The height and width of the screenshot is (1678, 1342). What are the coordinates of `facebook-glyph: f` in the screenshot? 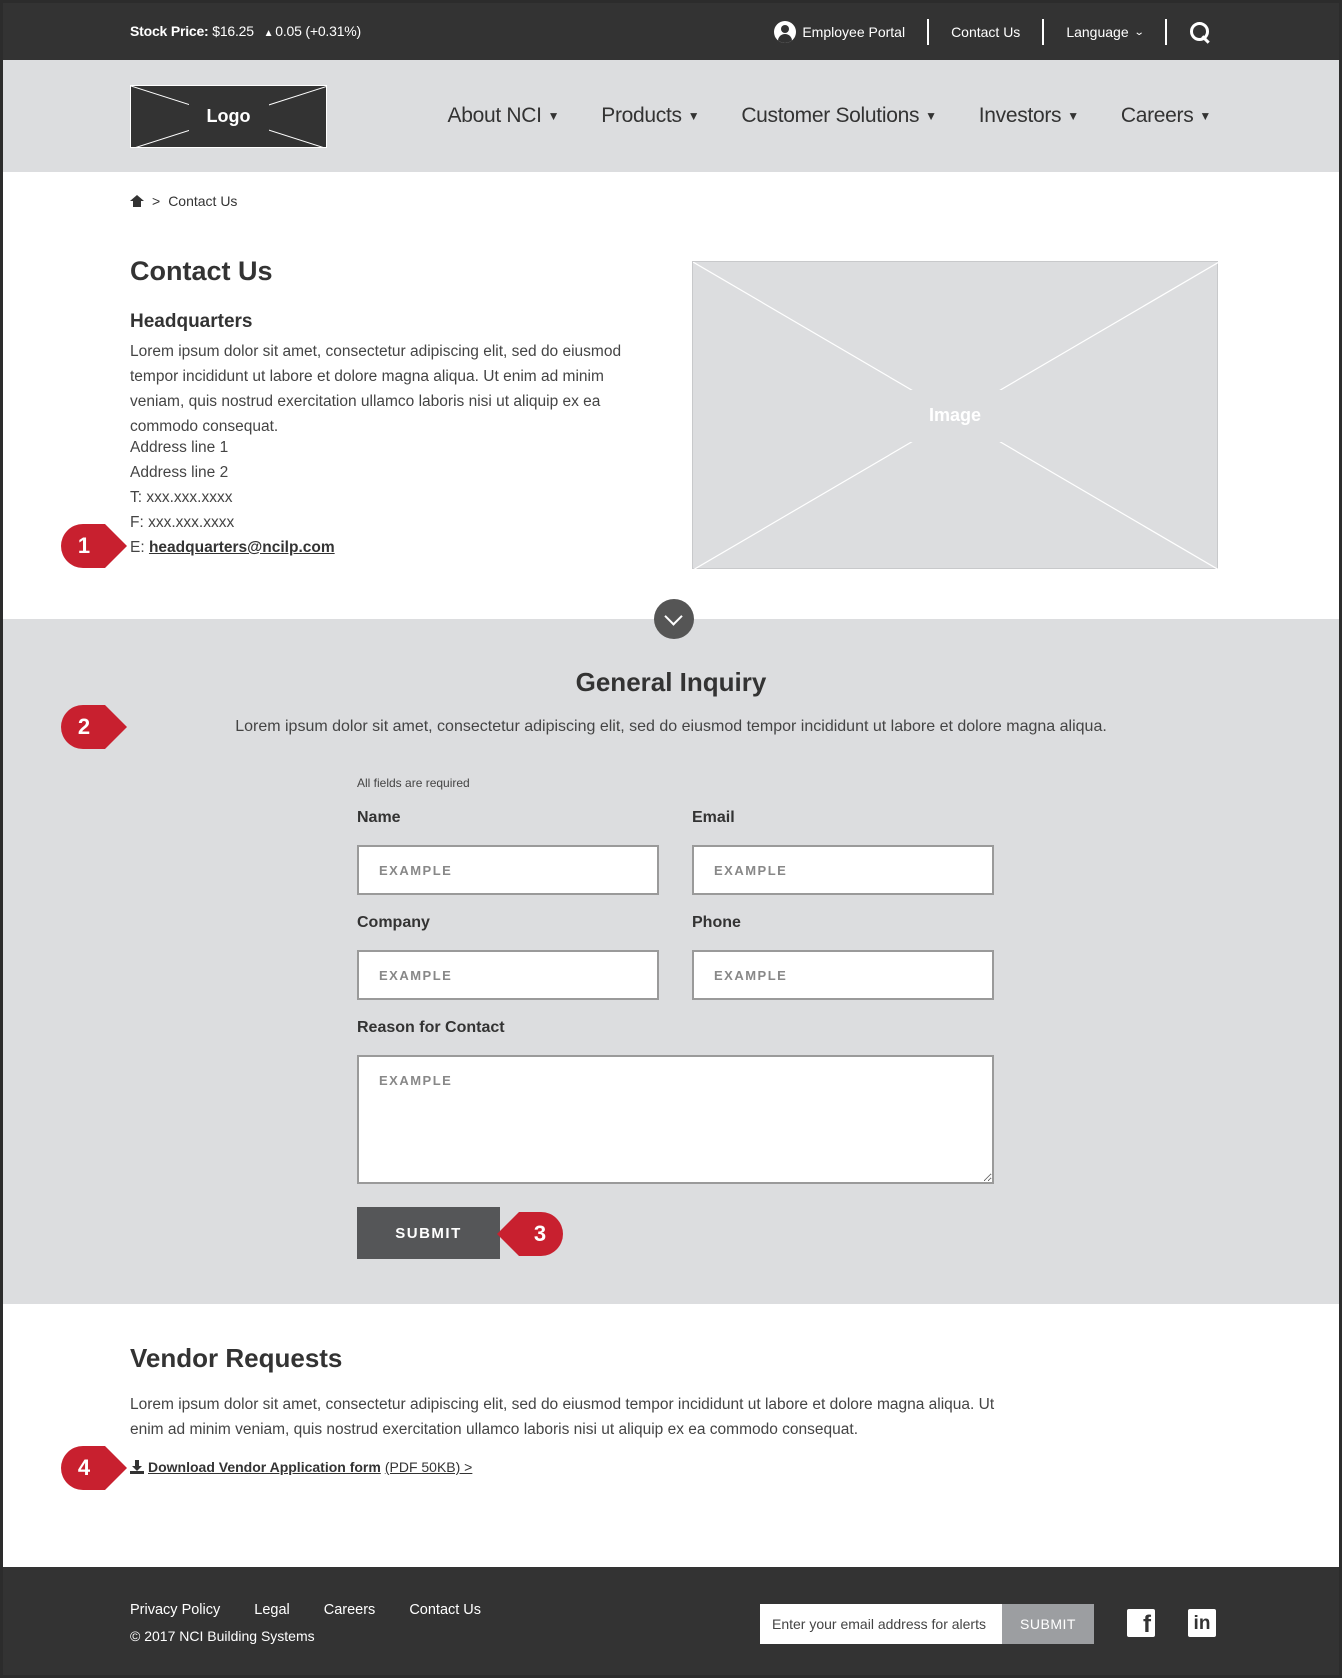 It's located at (1147, 1624).